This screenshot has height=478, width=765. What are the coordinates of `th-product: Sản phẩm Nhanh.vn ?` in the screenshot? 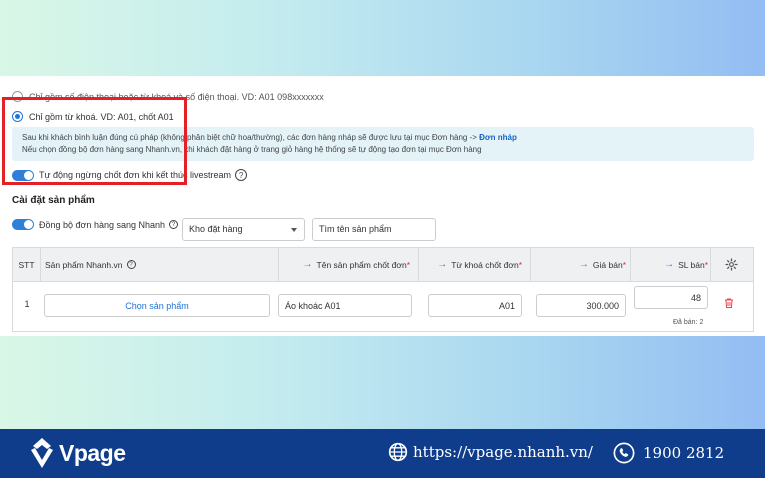 It's located at (160, 264).